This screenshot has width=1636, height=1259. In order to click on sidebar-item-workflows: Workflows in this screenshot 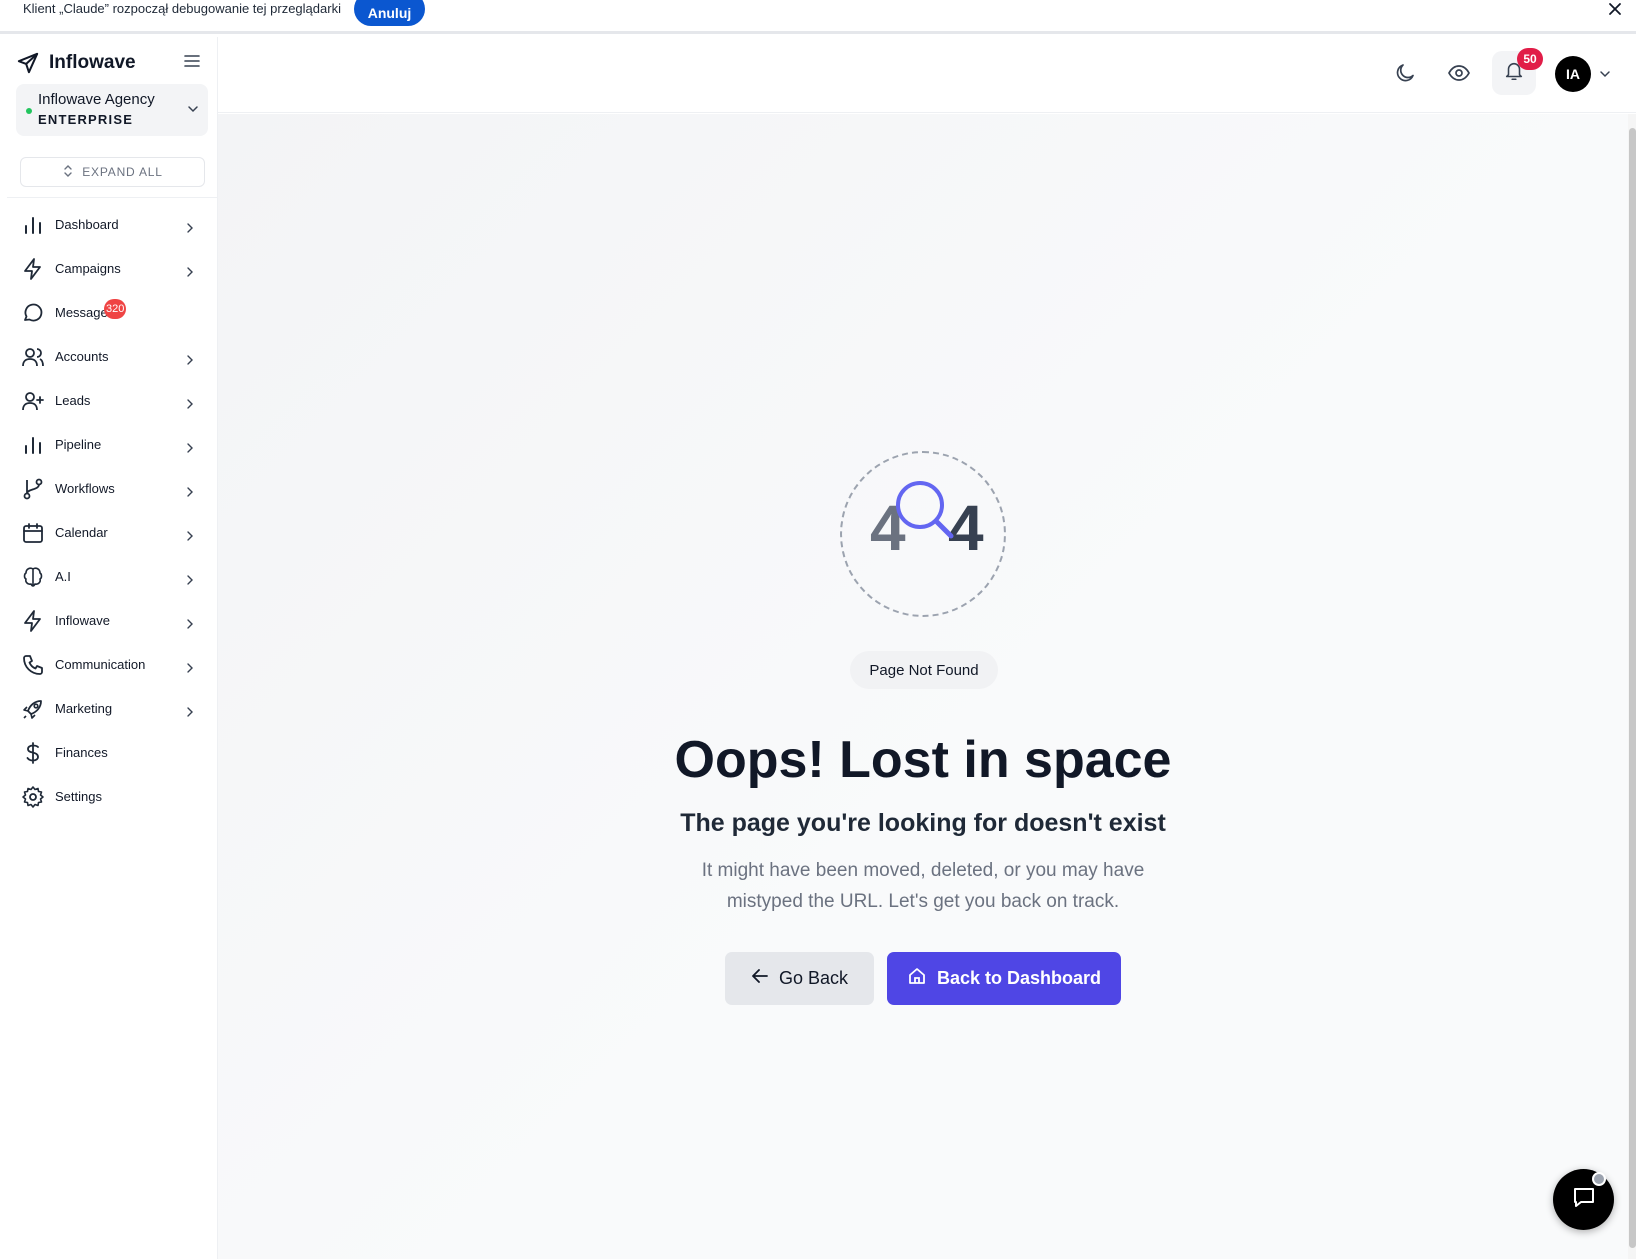, I will do `click(112, 489)`.